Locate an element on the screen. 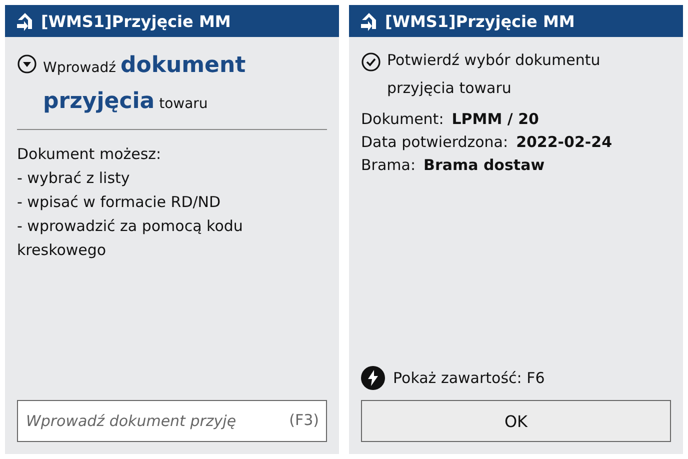 The image size is (688, 459). shortcut-hint: Pokaż zawartość: F6 is located at coordinates (469, 378).